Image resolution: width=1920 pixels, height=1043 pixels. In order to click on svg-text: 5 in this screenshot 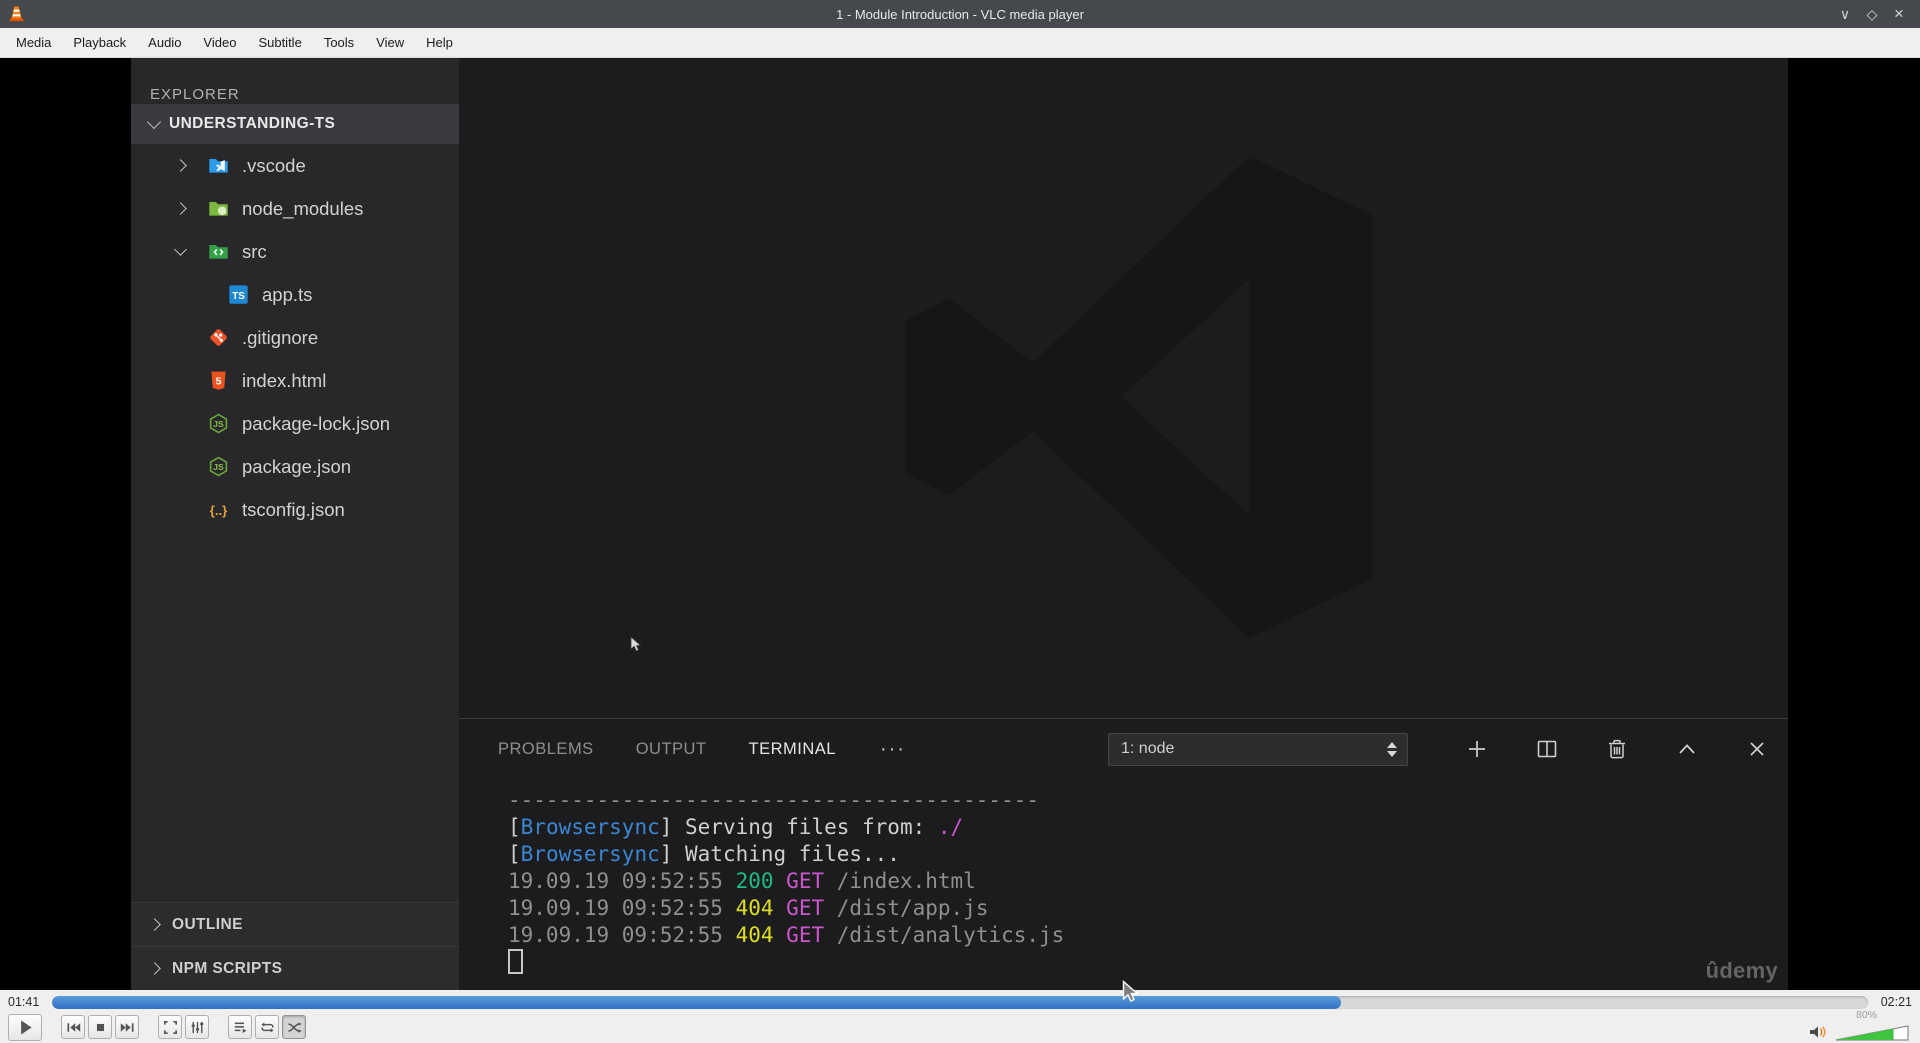, I will do `click(219, 381)`.